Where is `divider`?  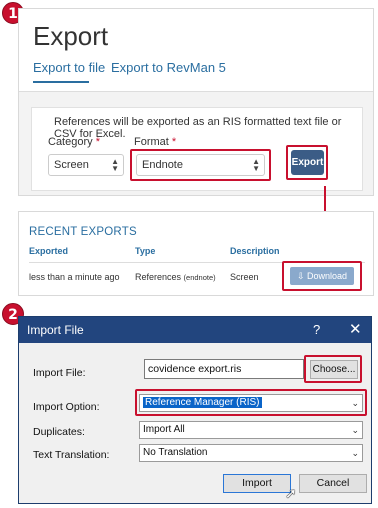 divider is located at coordinates (196, 91).